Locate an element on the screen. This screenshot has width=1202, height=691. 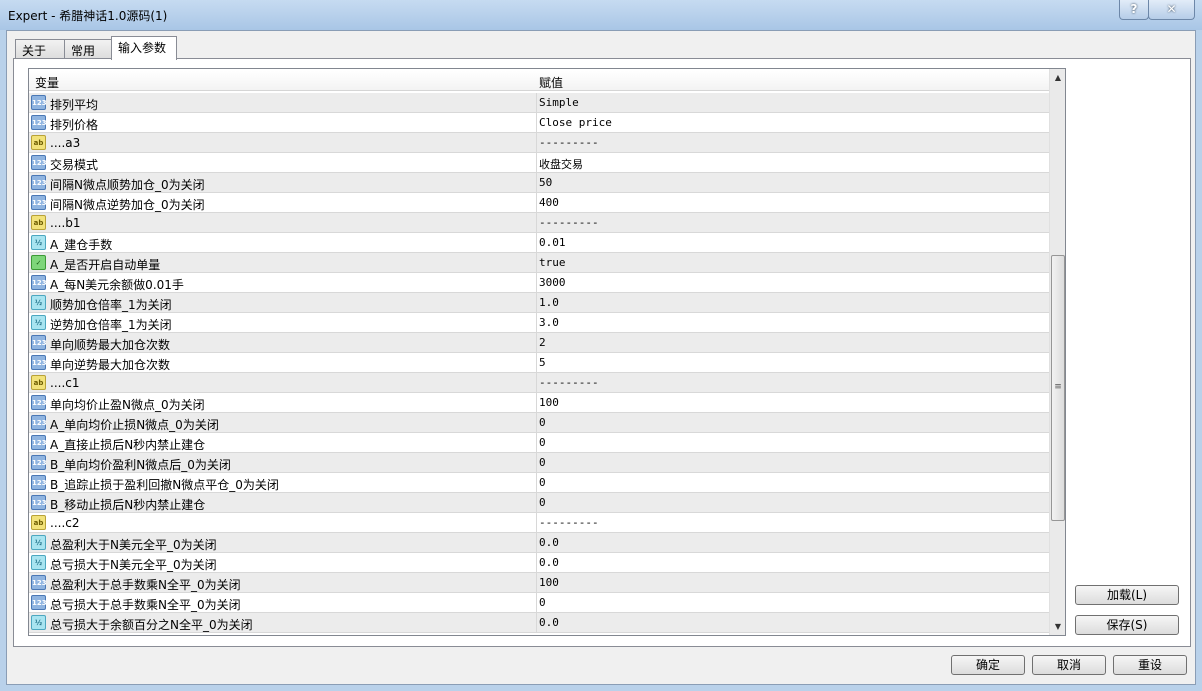
parameter-value: 3000 is located at coordinates (552, 282).